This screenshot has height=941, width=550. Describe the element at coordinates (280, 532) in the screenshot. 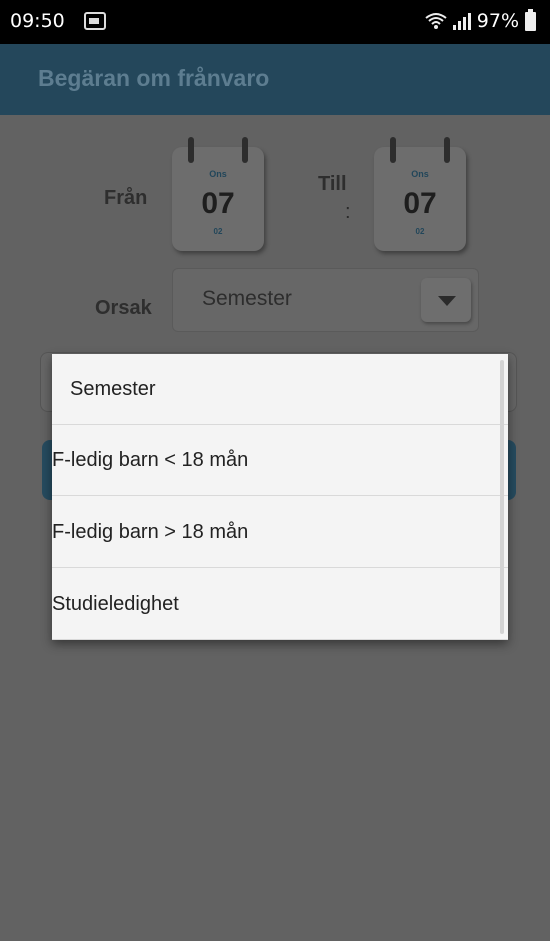

I see `dropdown-option-fledig-over-18: F-ledig barn > 18 mån` at that location.